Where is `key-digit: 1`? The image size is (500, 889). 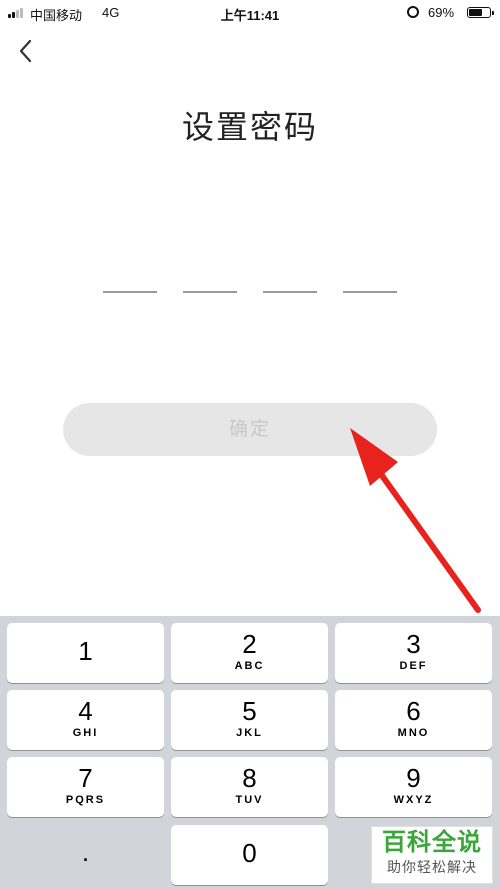
key-digit: 1 is located at coordinates (85, 651).